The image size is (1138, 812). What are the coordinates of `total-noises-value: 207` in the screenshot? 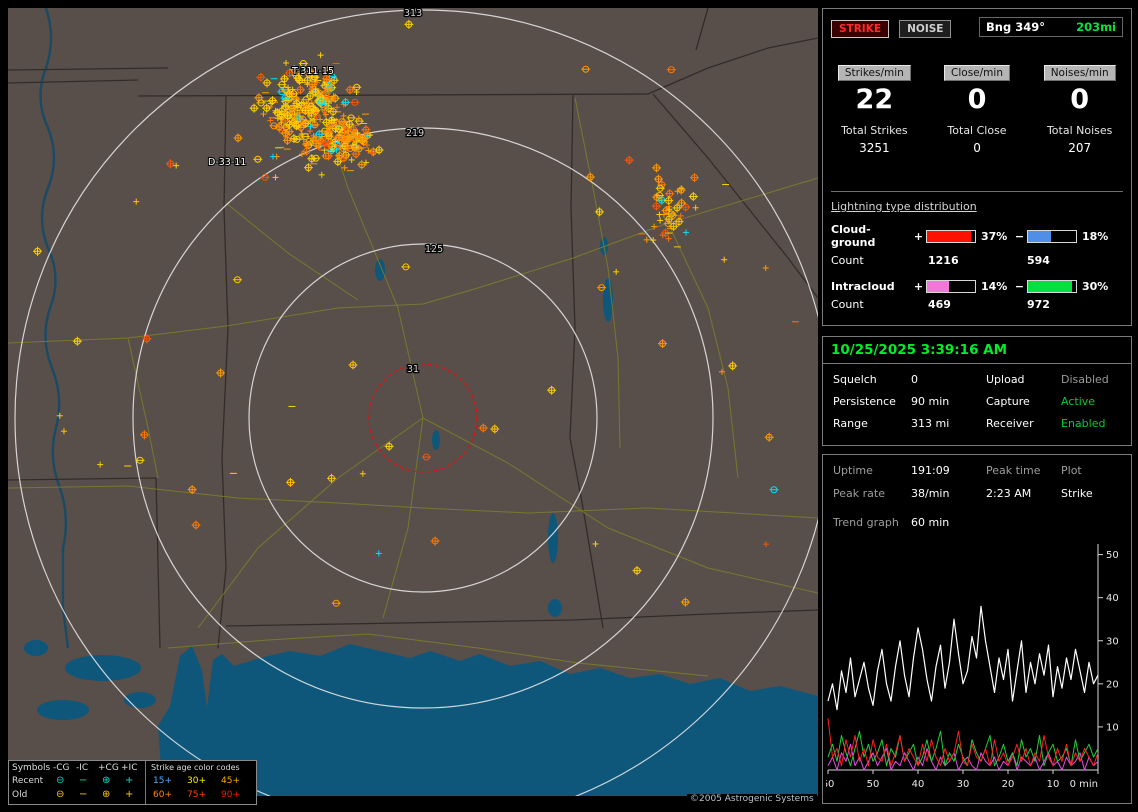 It's located at (1080, 148).